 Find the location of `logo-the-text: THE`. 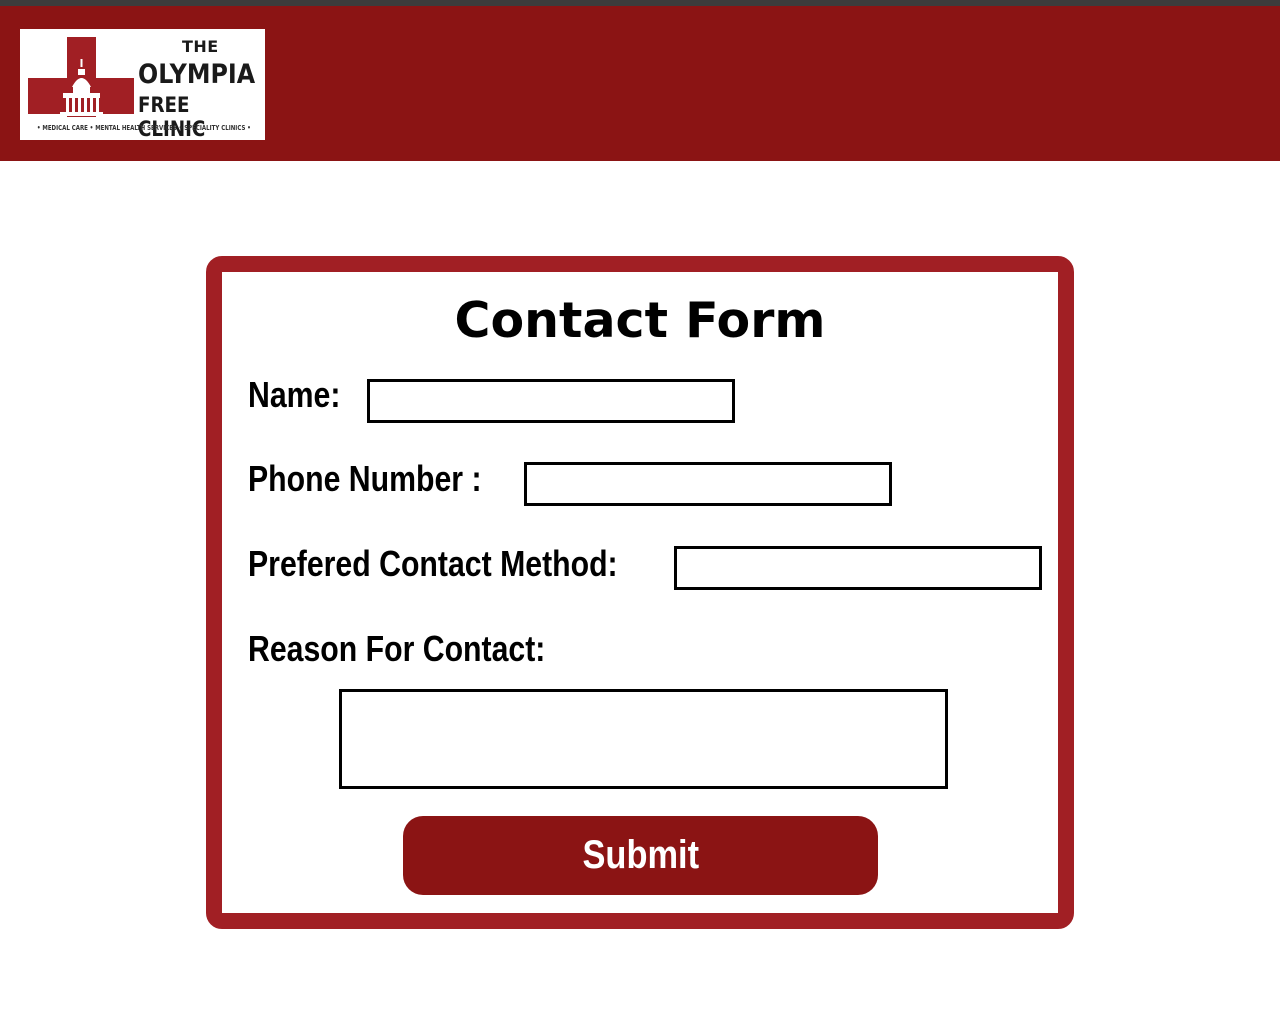

logo-the-text: THE is located at coordinates (200, 46).